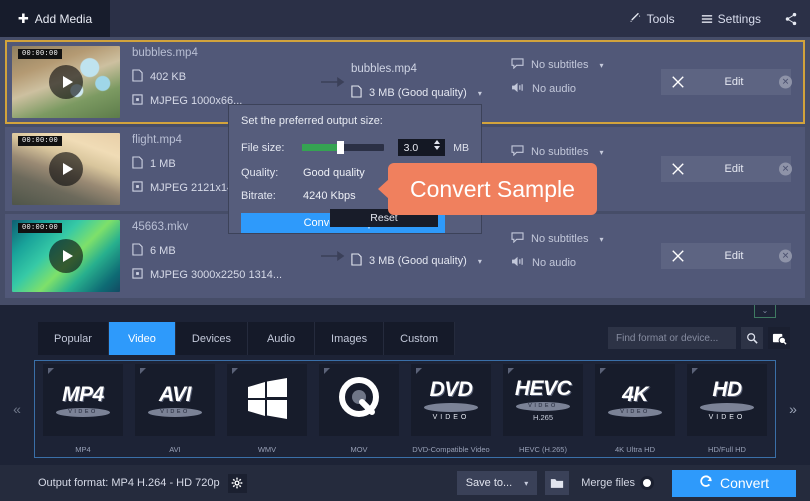  I want to click on format-card-dvd: DVD VIDEO DVD-Compatible Video, so click(451, 409).